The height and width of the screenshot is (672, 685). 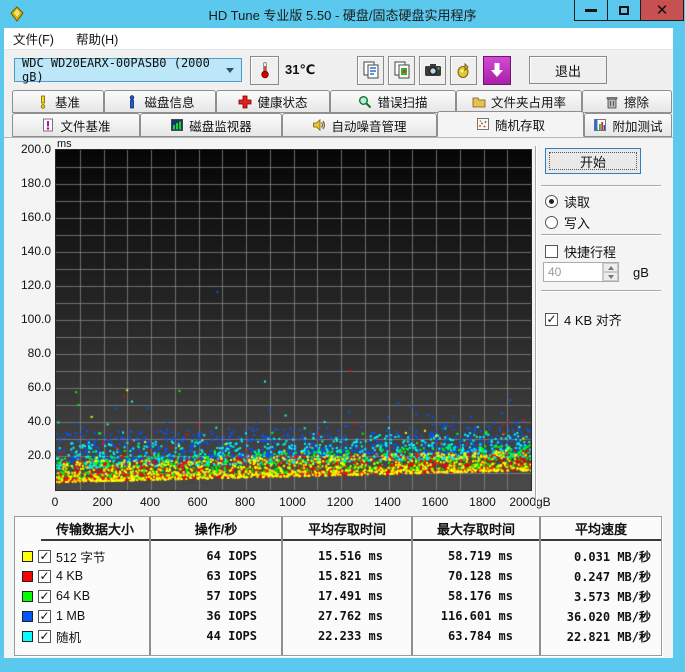 I want to click on benchmark-icon, so click(x=43, y=102).